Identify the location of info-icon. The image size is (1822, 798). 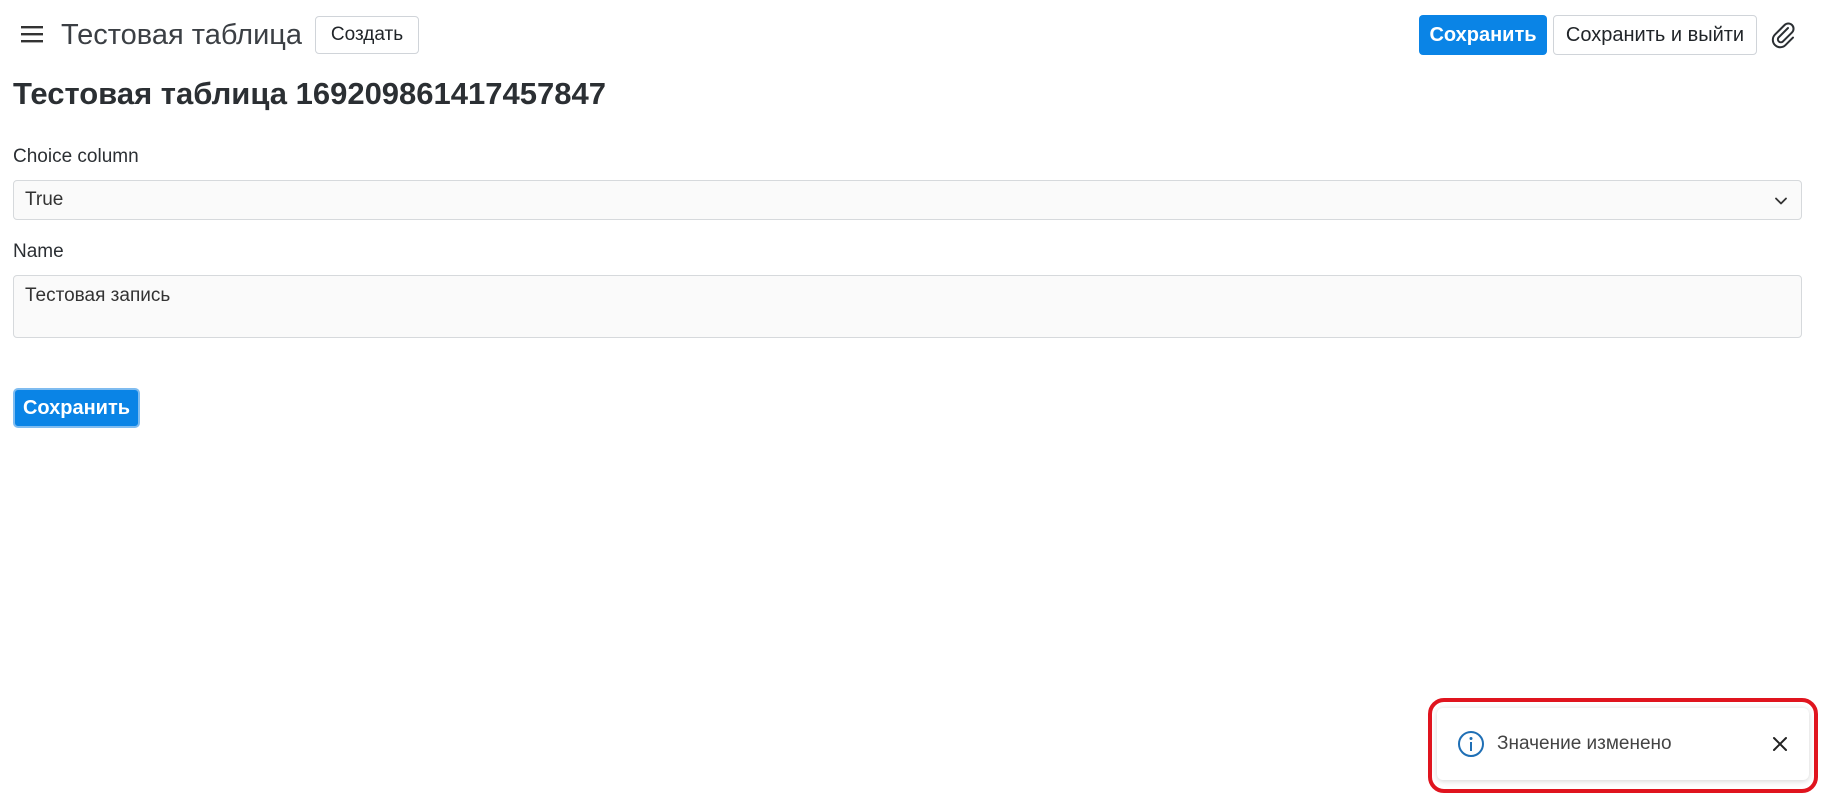
(1471, 744).